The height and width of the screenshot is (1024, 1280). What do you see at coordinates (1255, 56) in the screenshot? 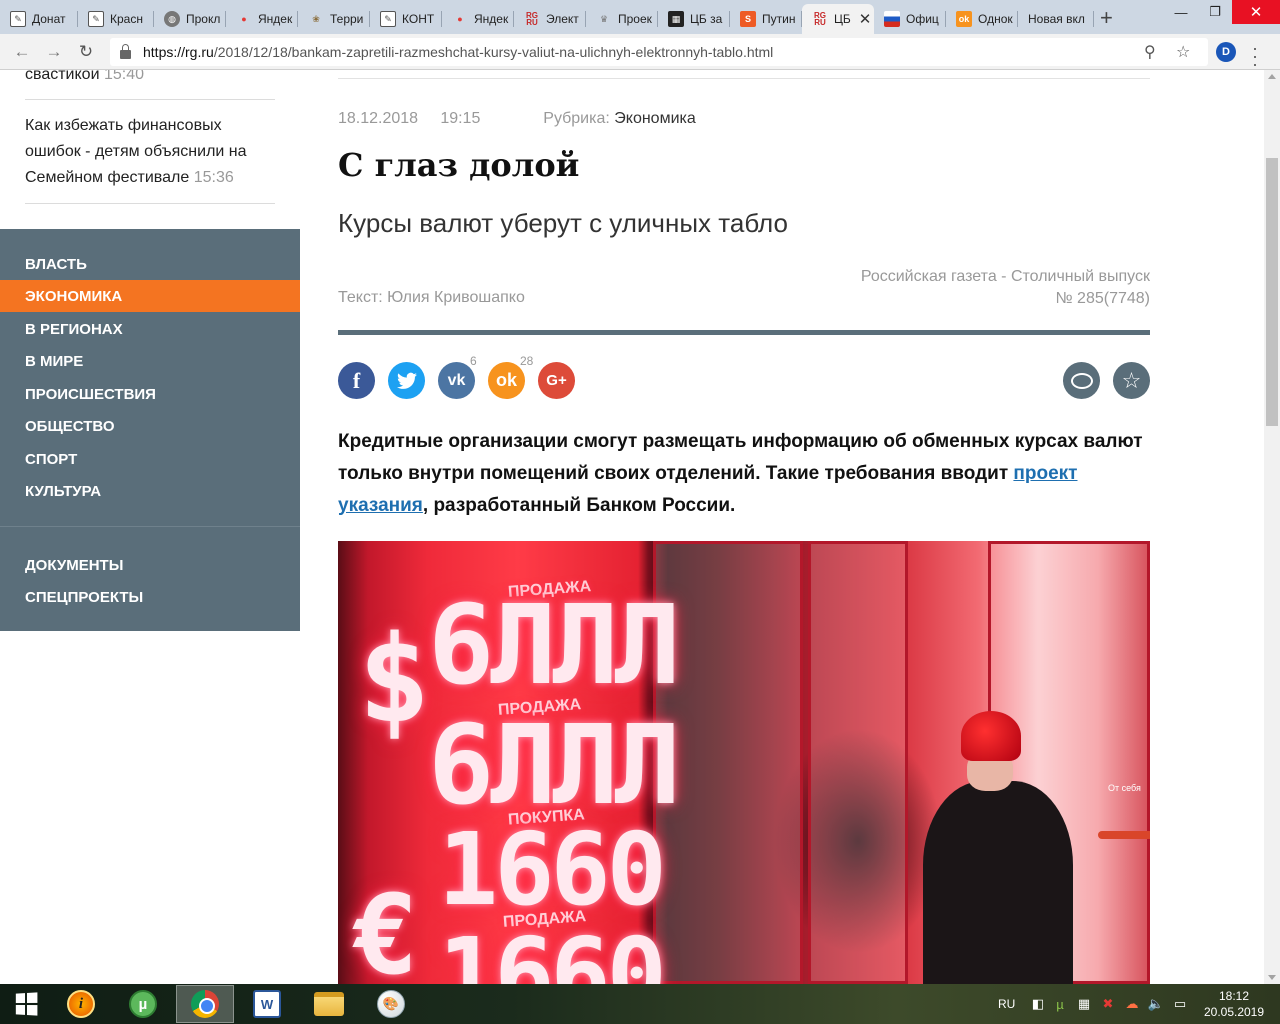
I see `menu-icon: · · ·` at bounding box center [1255, 56].